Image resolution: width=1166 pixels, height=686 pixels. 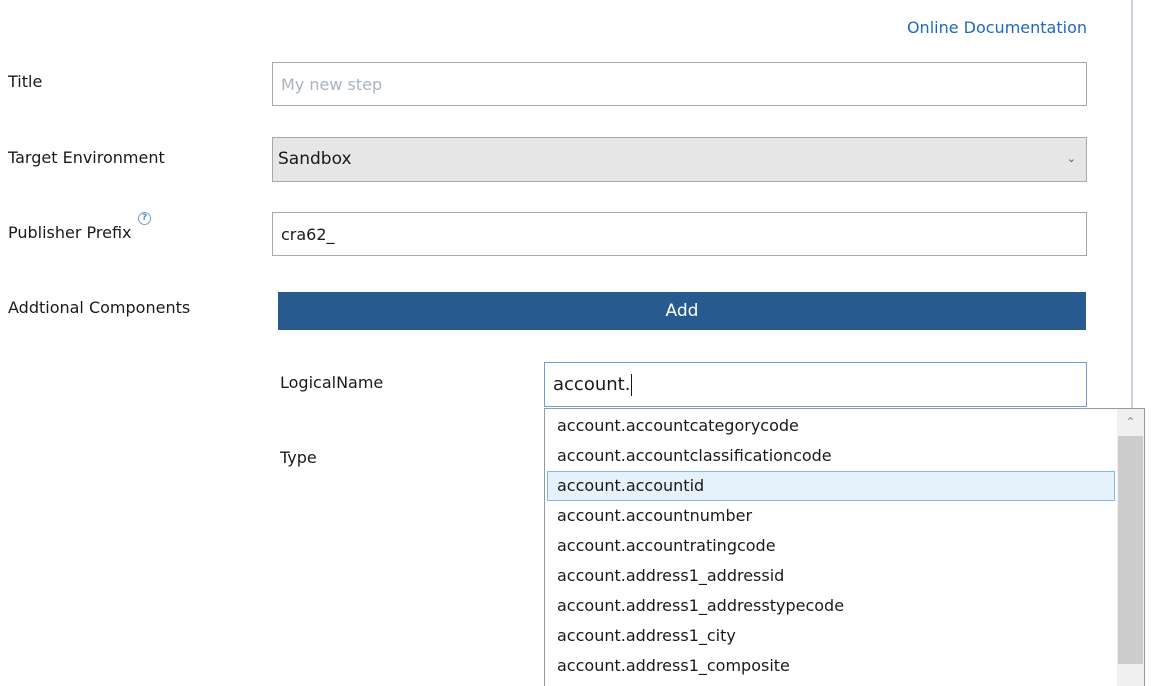 What do you see at coordinates (332, 382) in the screenshot?
I see `logical-name-label: LogicalName` at bounding box center [332, 382].